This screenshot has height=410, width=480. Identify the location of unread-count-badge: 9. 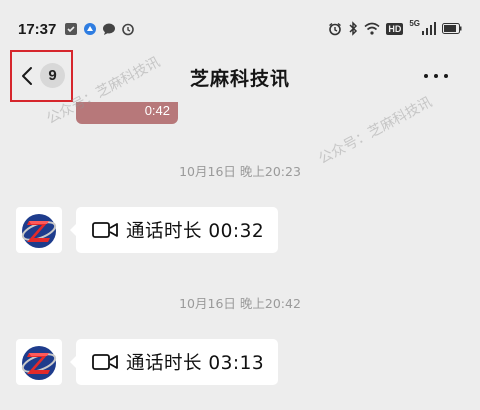
(52, 75).